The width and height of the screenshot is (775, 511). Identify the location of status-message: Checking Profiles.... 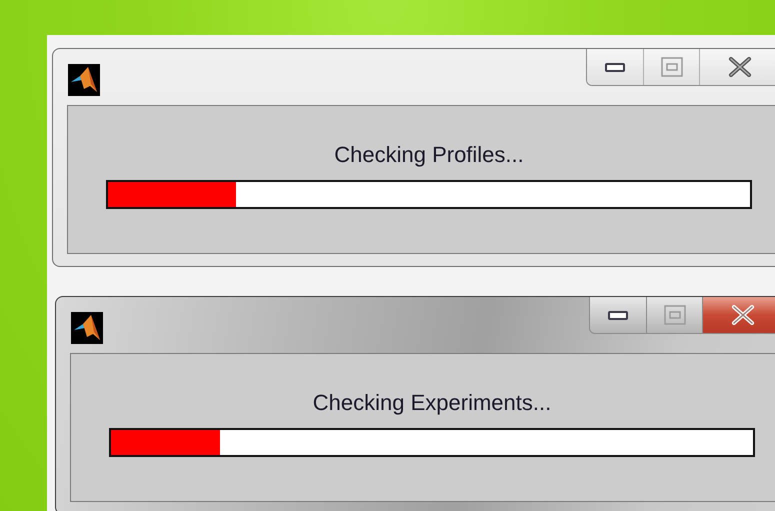
(429, 155).